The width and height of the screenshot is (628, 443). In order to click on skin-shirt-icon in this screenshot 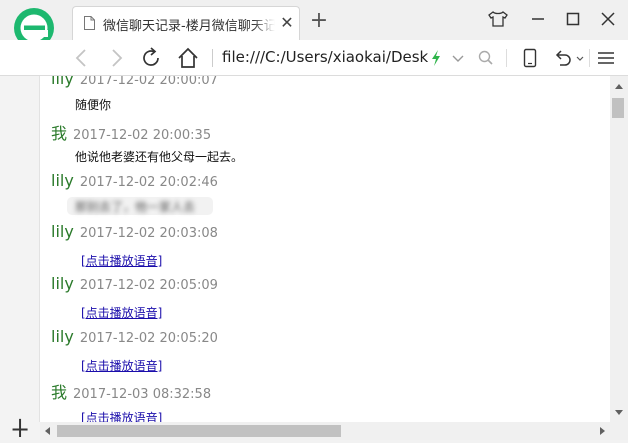, I will do `click(498, 19)`.